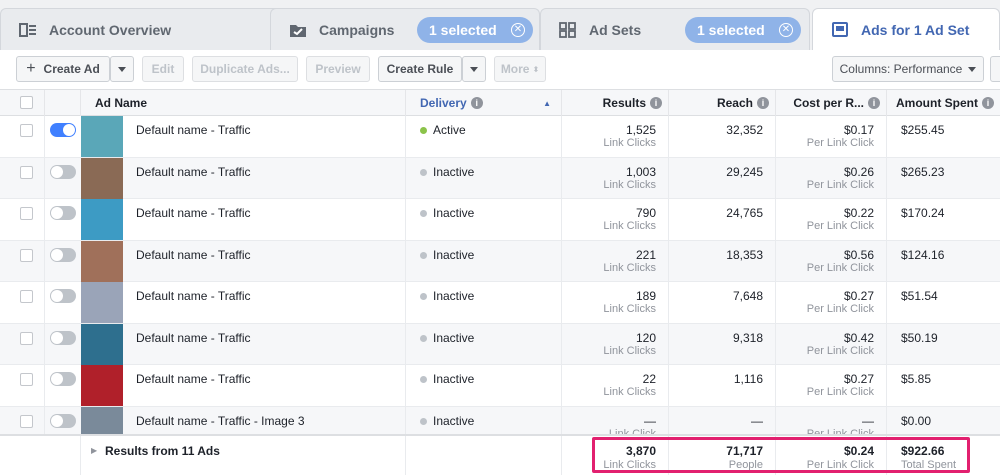 Image resolution: width=1000 pixels, height=475 pixels. What do you see at coordinates (94, 450) in the screenshot?
I see `expand-arrow-icon: ▶` at bounding box center [94, 450].